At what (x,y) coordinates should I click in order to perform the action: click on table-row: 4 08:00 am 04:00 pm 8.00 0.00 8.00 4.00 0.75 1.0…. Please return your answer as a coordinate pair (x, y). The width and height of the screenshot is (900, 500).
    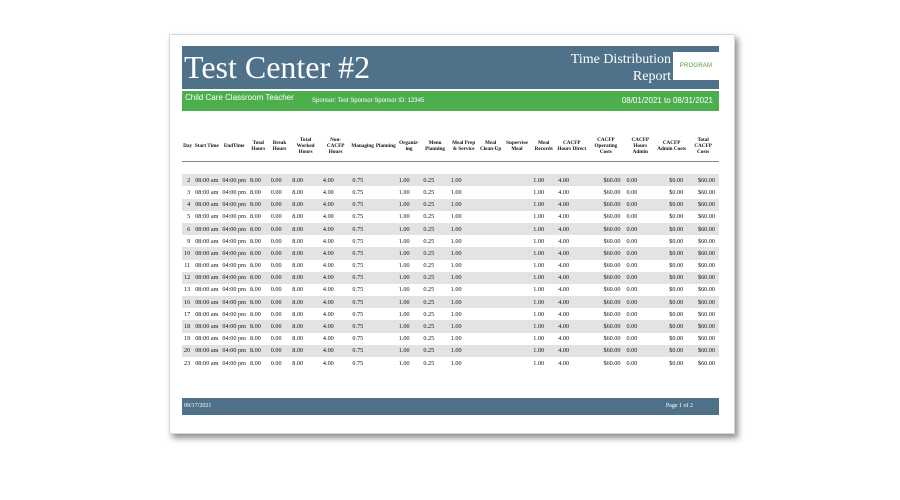
    Looking at the image, I should click on (450, 204).